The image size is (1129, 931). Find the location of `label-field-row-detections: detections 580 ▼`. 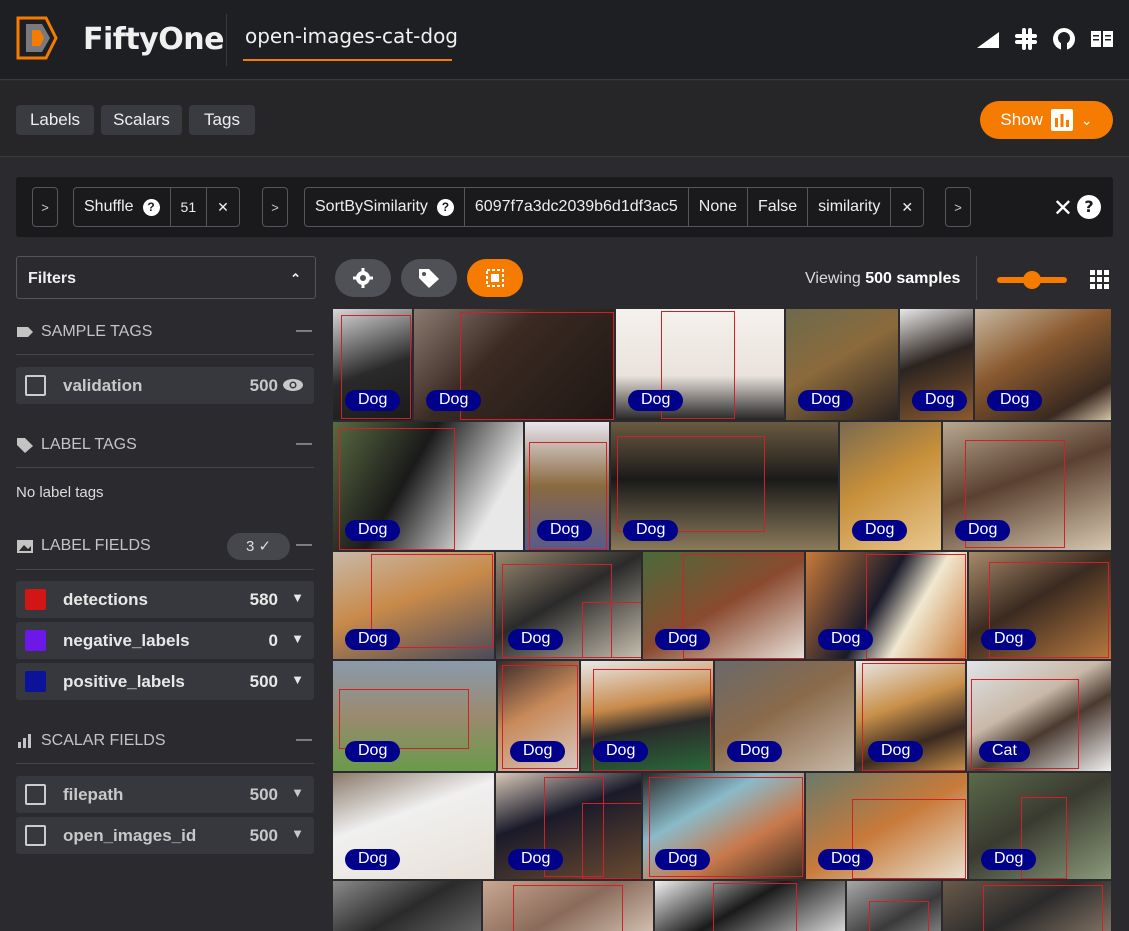

label-field-row-detections: detections 580 ▼ is located at coordinates (165, 599).